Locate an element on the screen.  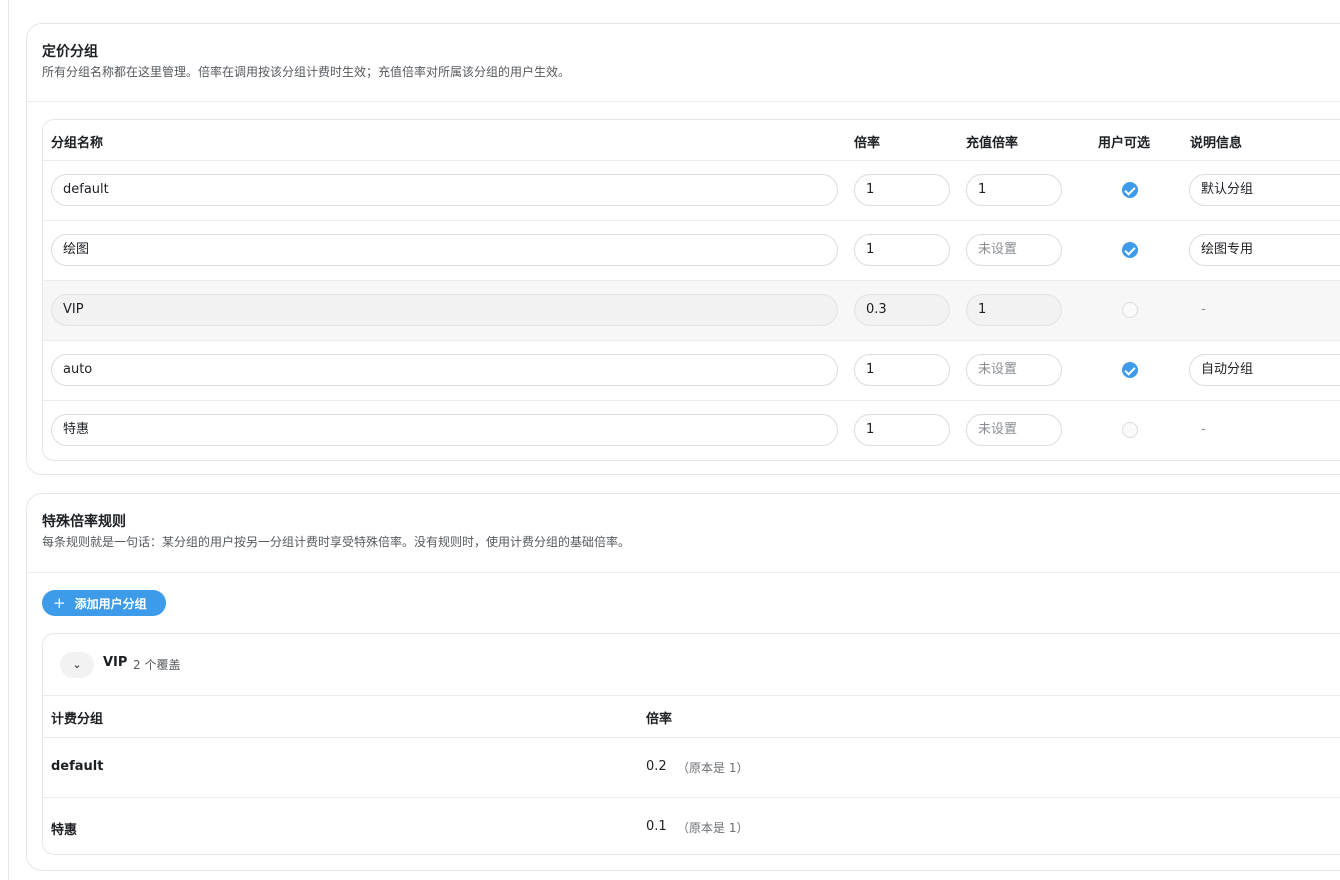
chevron-down-icon: ⌄ is located at coordinates (77, 664).